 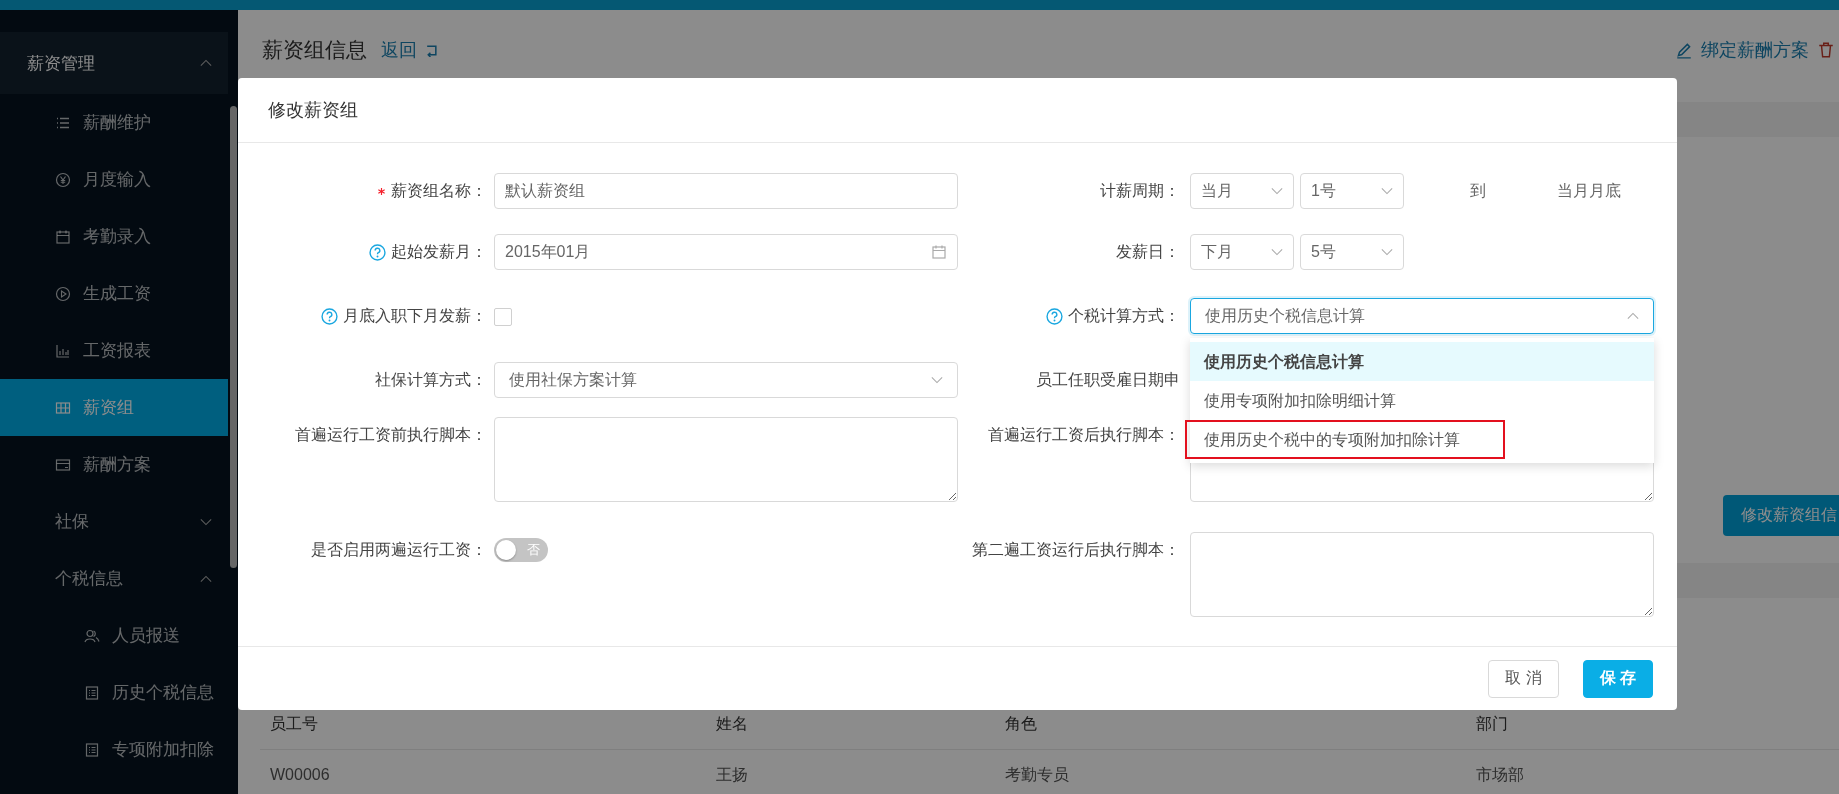 I want to click on field-label: 是否启用两遍运行工资：, so click(x=399, y=549).